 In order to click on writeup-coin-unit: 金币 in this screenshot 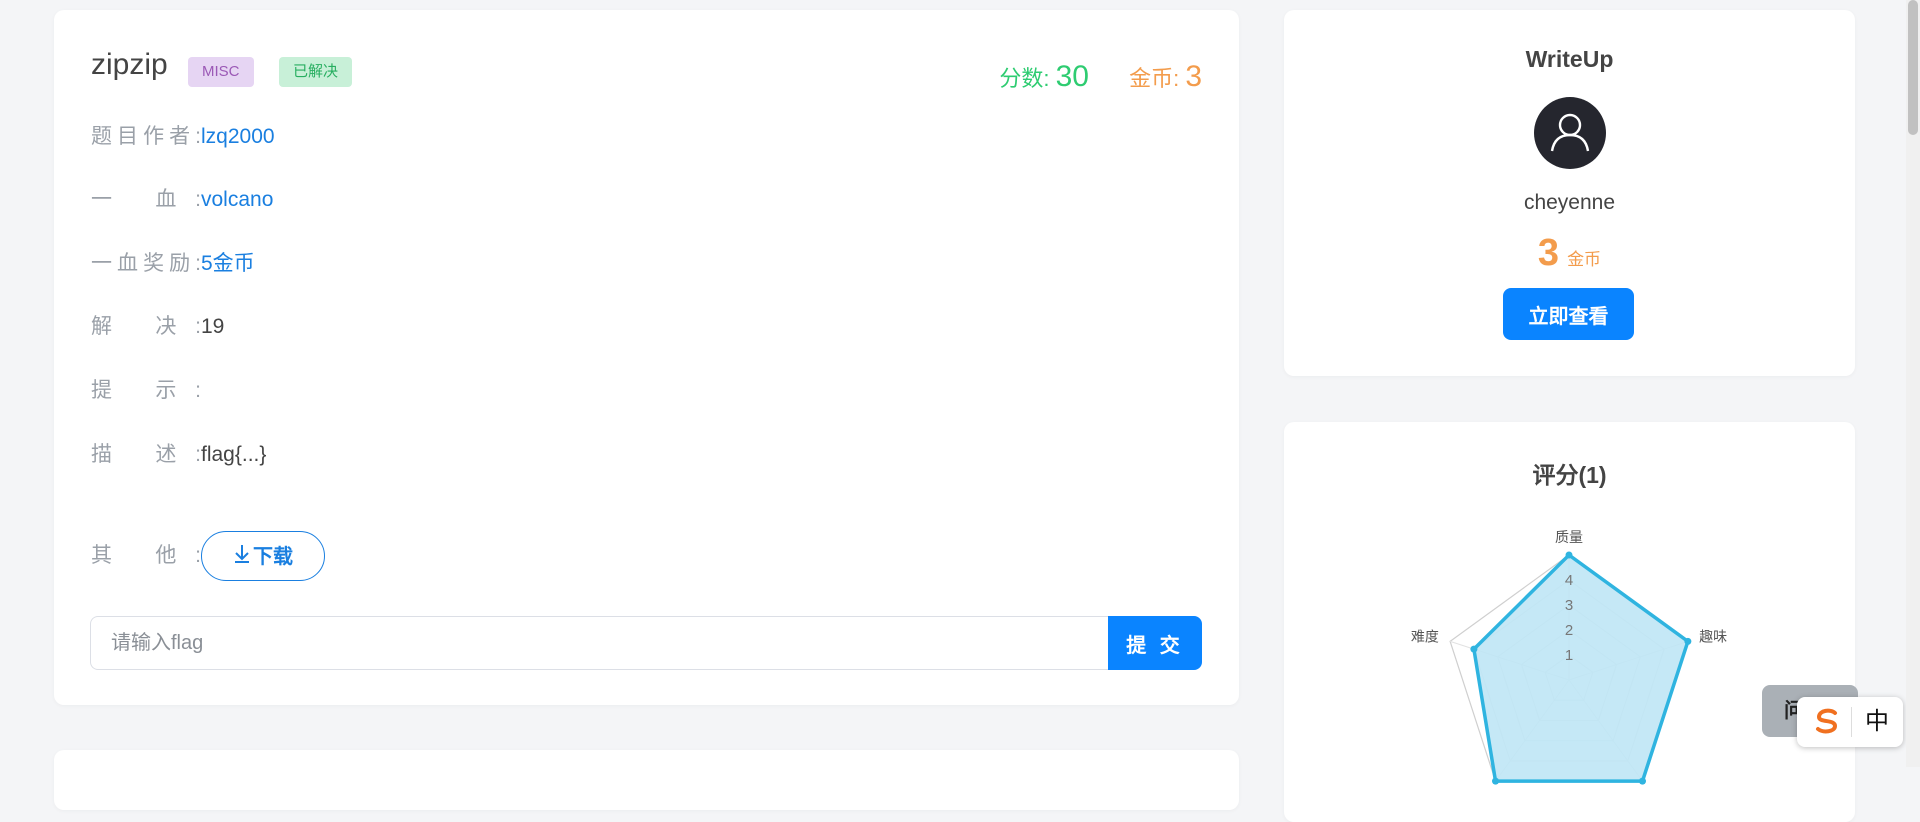, I will do `click(1584, 259)`.